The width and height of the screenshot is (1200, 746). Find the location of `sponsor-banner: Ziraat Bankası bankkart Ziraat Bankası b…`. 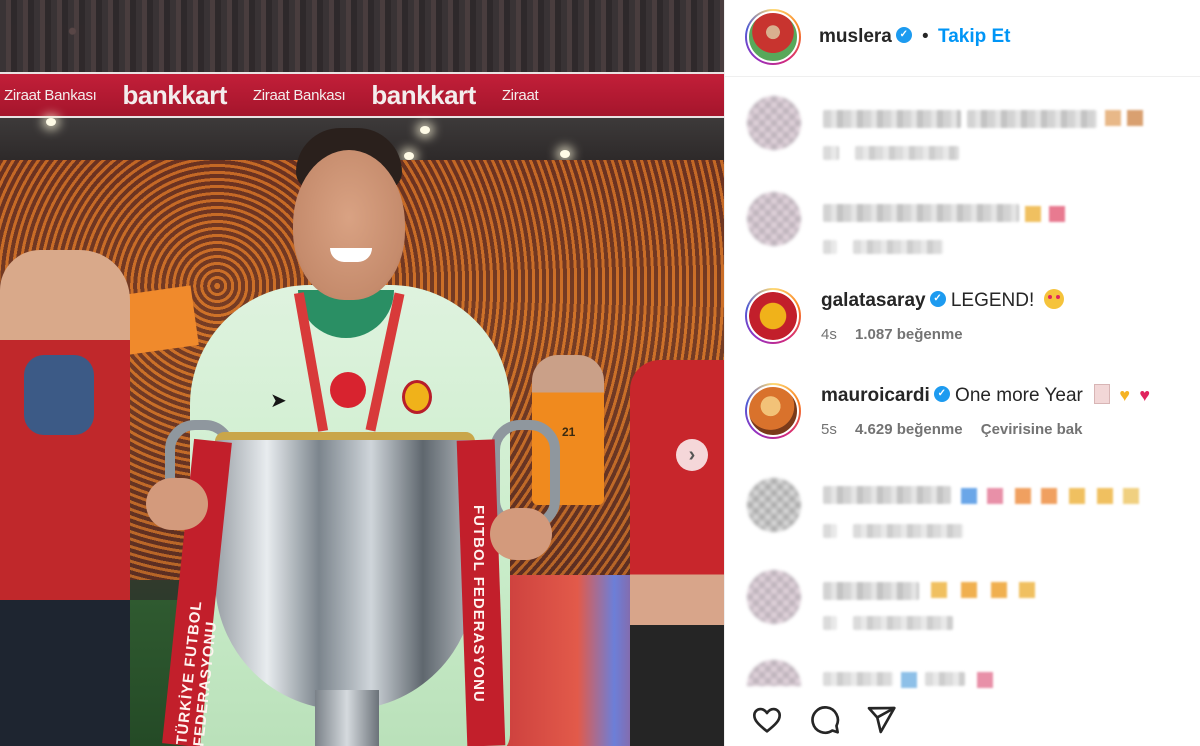

sponsor-banner: Ziraat Bankası bankkart Ziraat Bankası b… is located at coordinates (362, 95).